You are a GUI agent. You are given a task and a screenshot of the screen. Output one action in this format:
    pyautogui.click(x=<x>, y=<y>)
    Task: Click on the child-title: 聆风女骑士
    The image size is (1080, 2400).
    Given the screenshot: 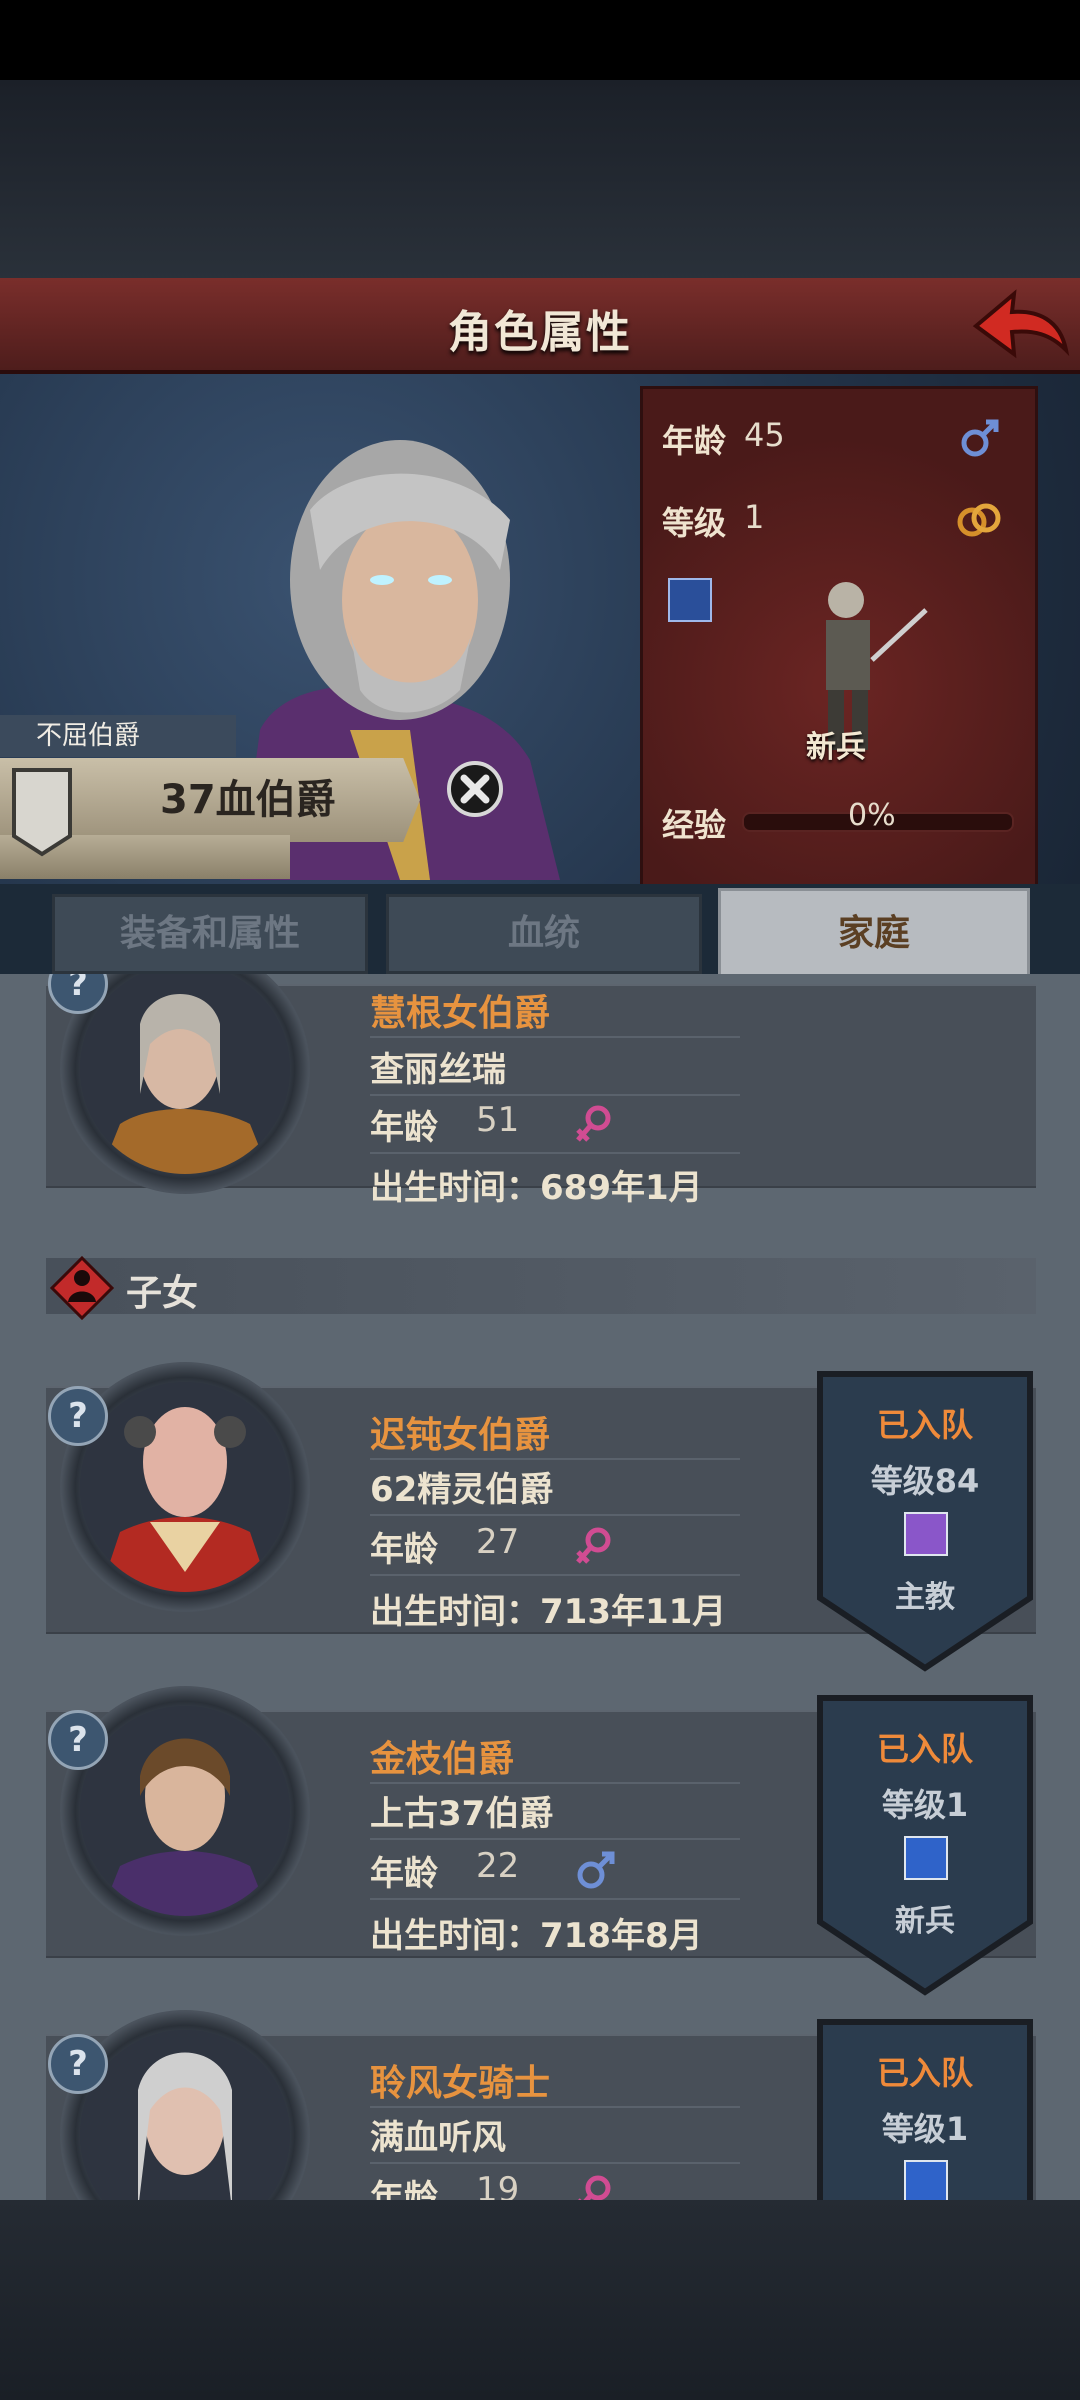 What is the action you would take?
    pyautogui.click(x=460, y=2083)
    